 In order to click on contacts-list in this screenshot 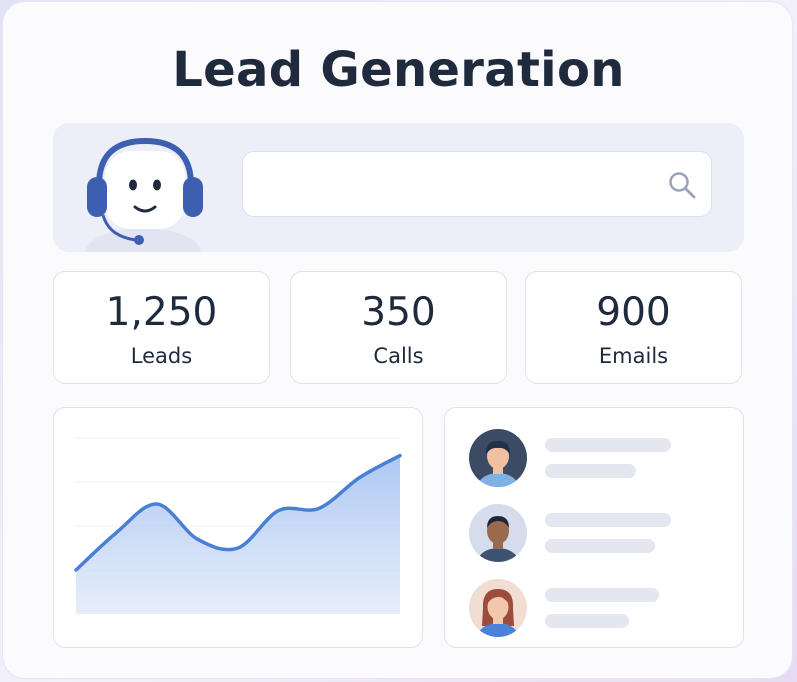, I will do `click(594, 527)`.